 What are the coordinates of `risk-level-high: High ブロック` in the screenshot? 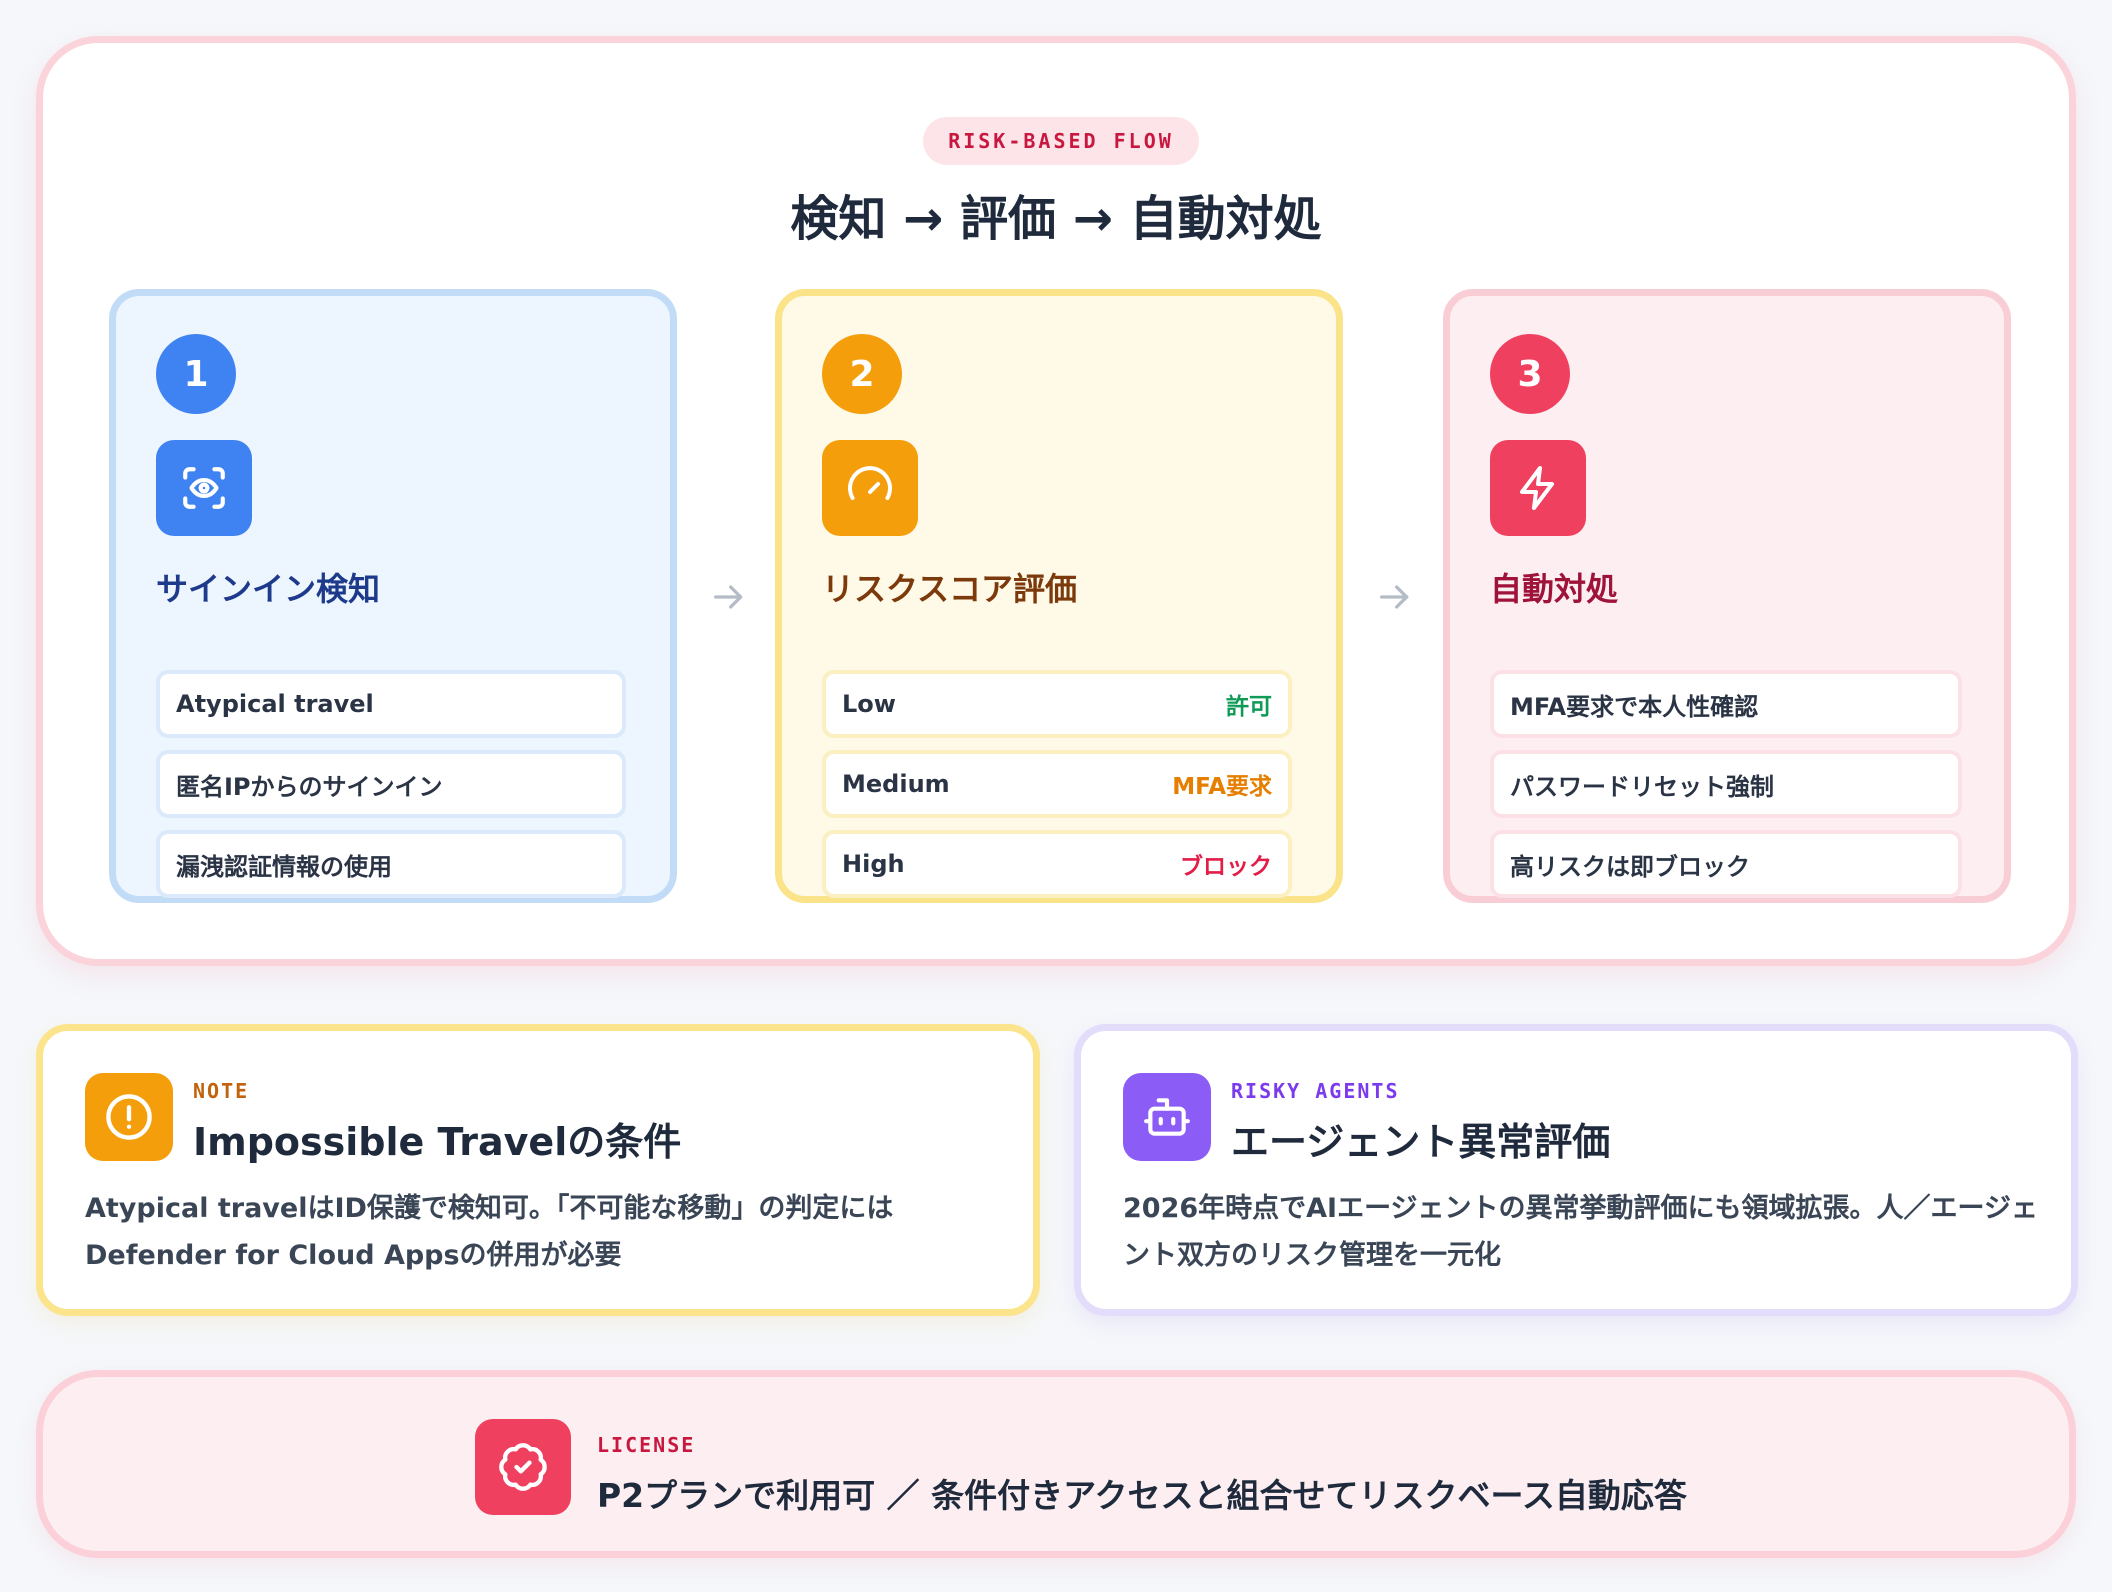 It's located at (1057, 864).